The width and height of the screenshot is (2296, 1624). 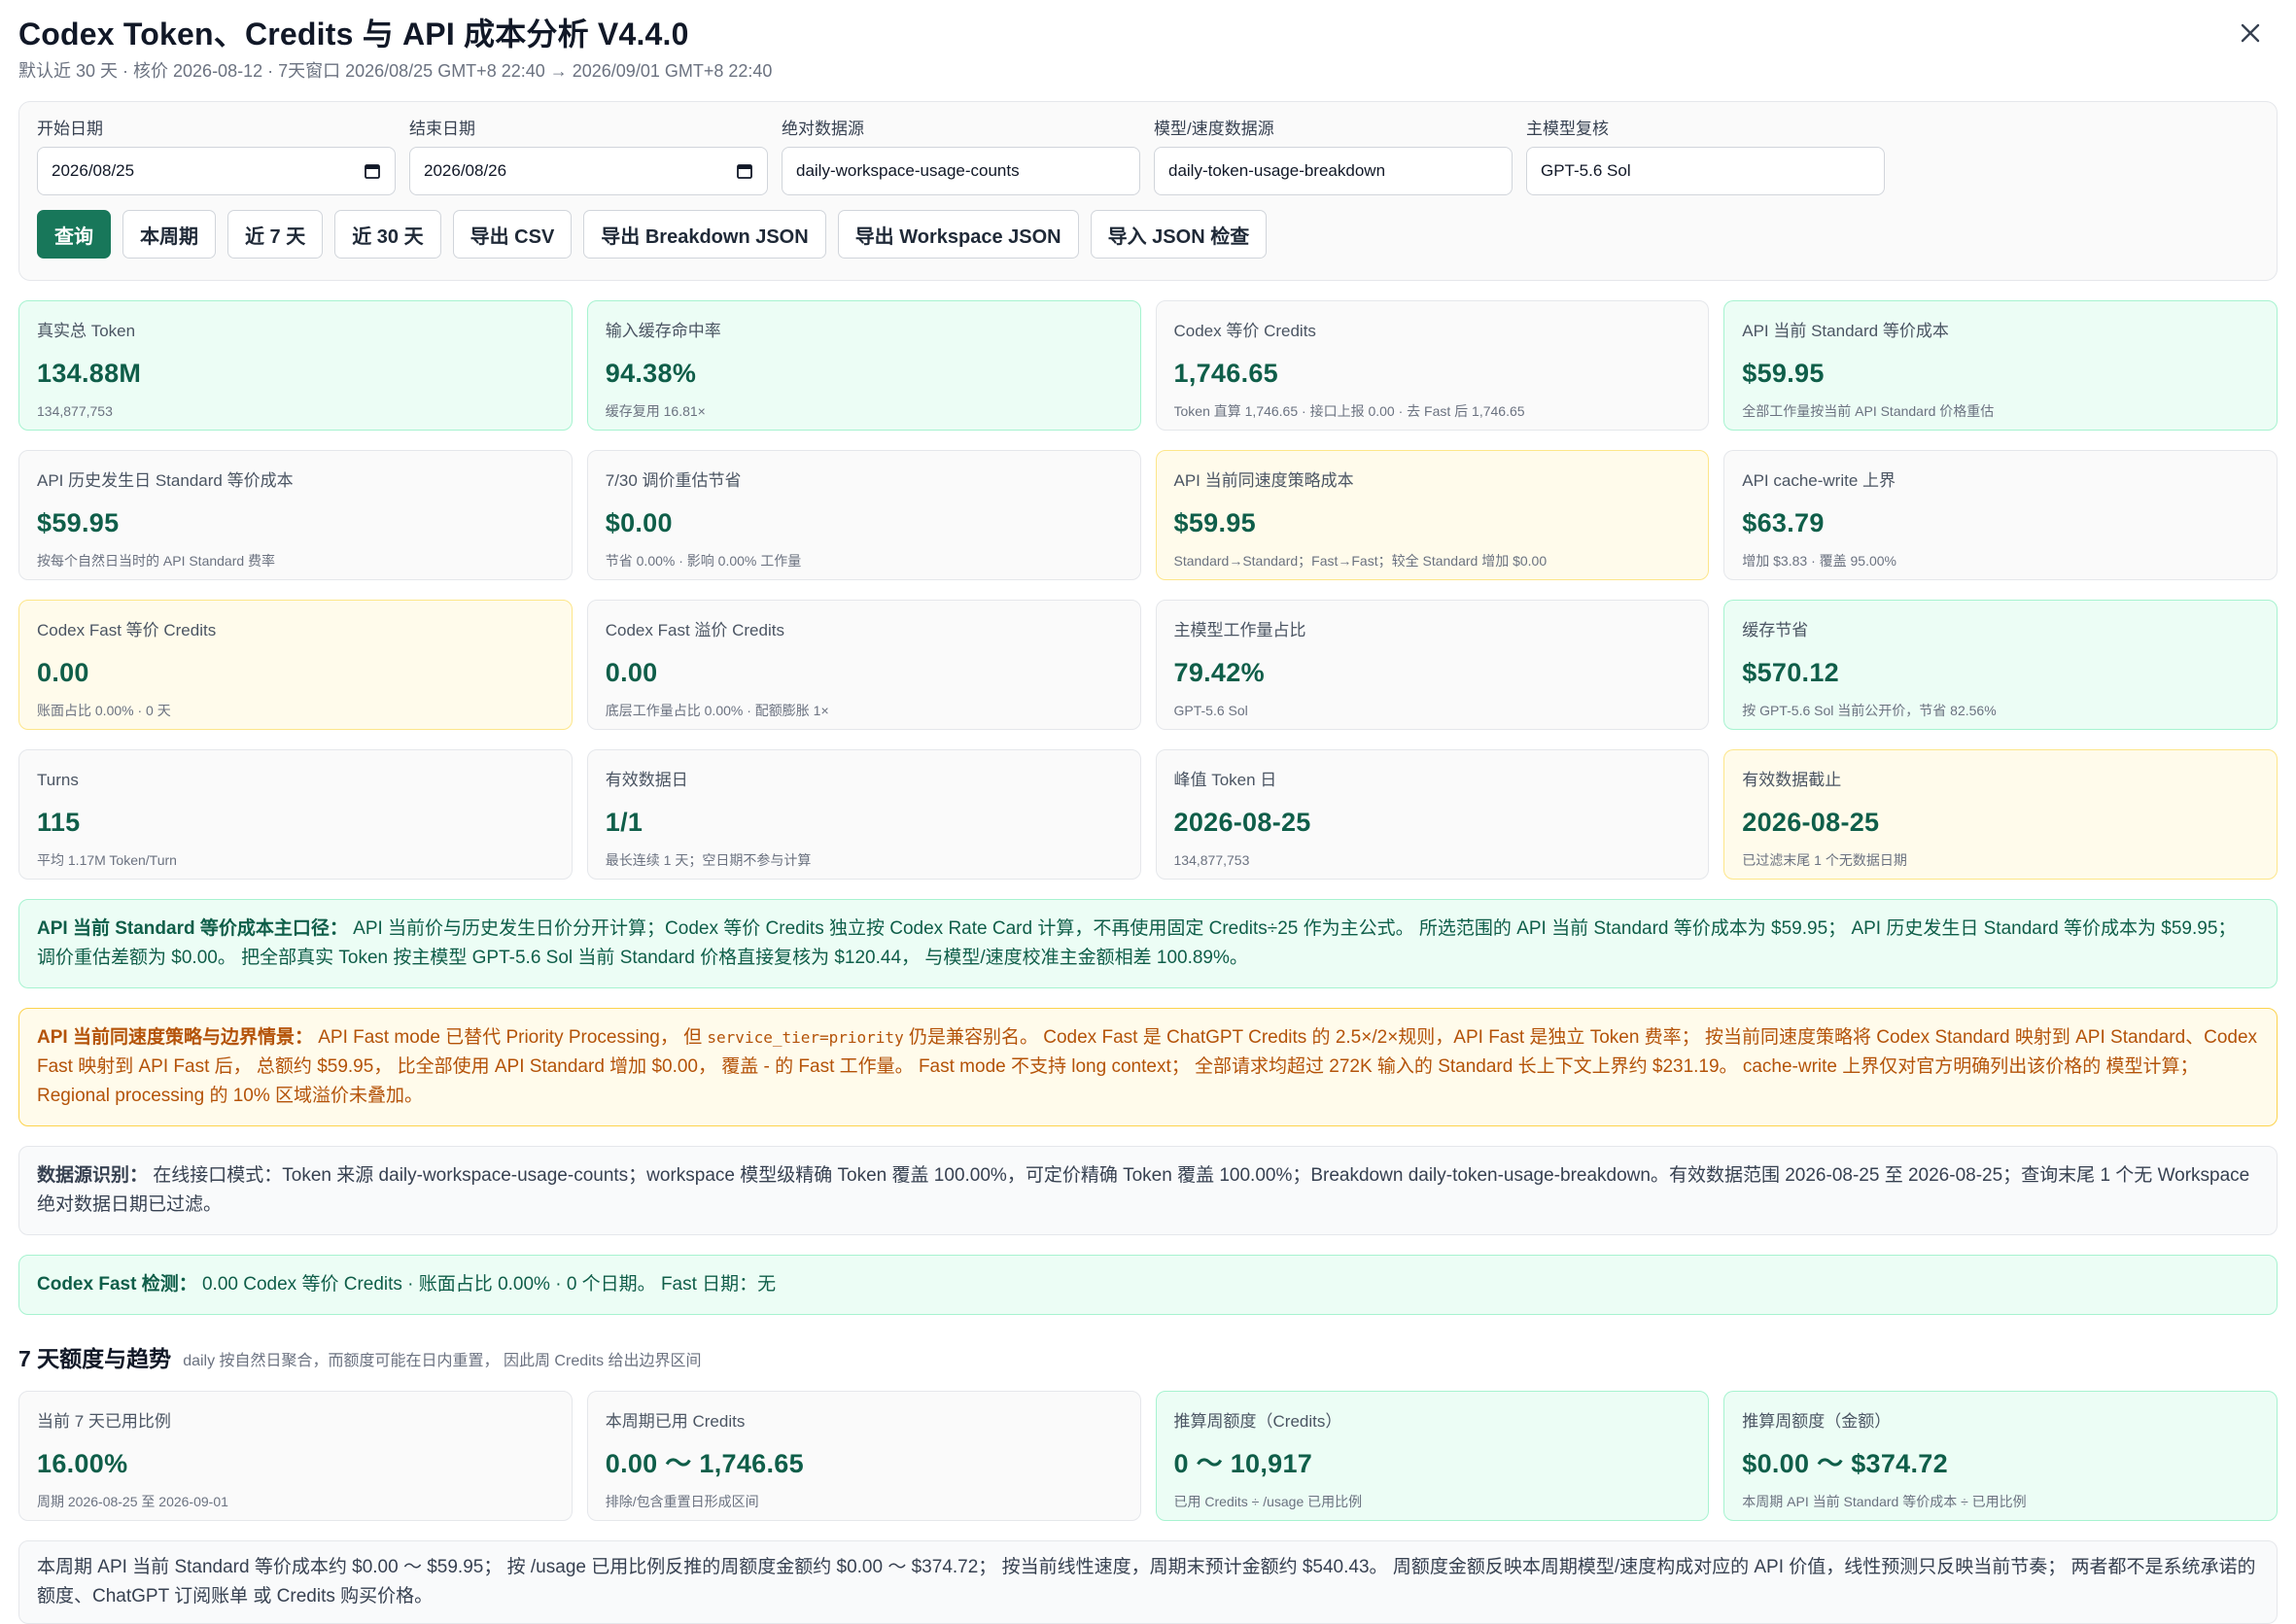 I want to click on metric-sub: GPT-5.6 Sol, so click(x=1210, y=710).